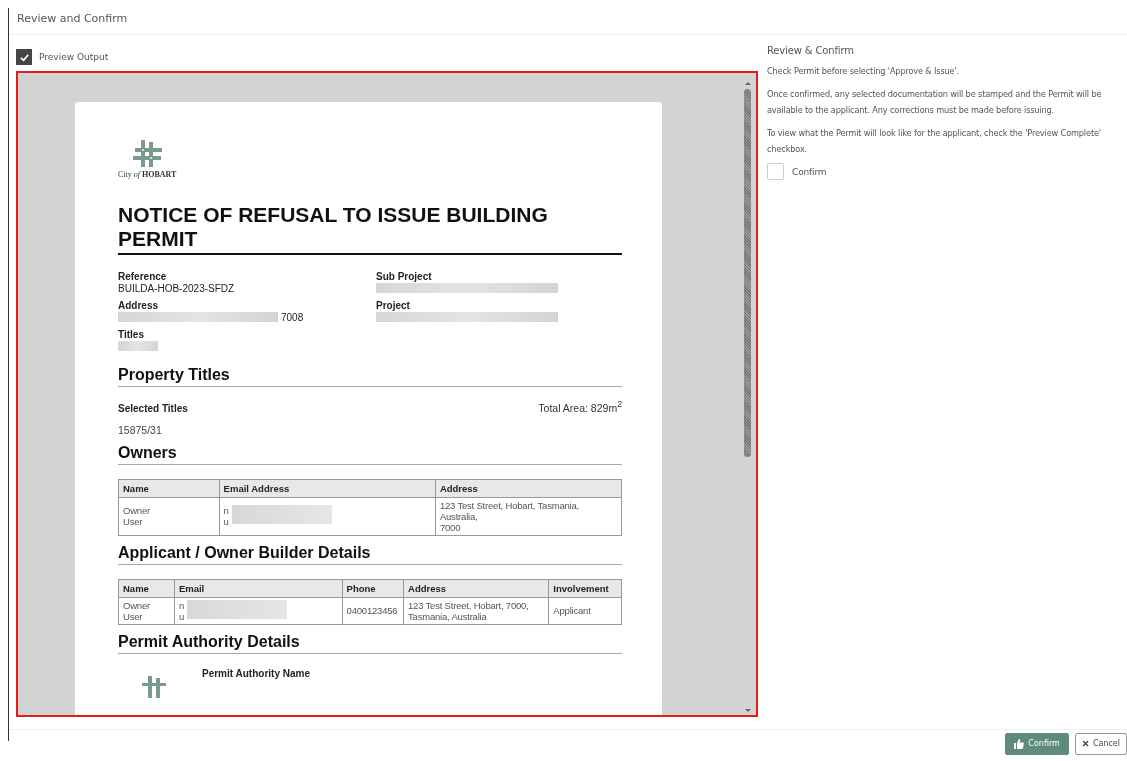 This screenshot has height=761, width=1127. I want to click on logo-text: City of HOBART, so click(147, 174).